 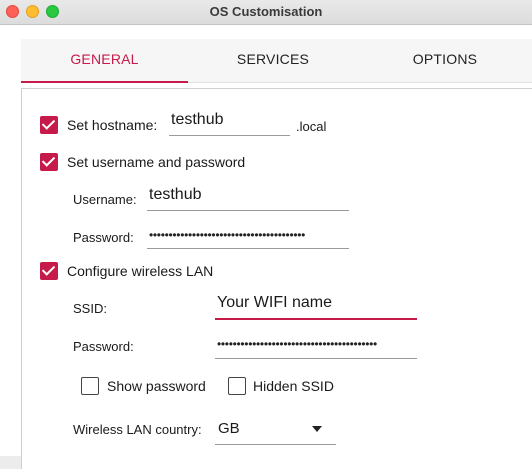 I want to click on set-hostname-checkbox, so click(x=49, y=125).